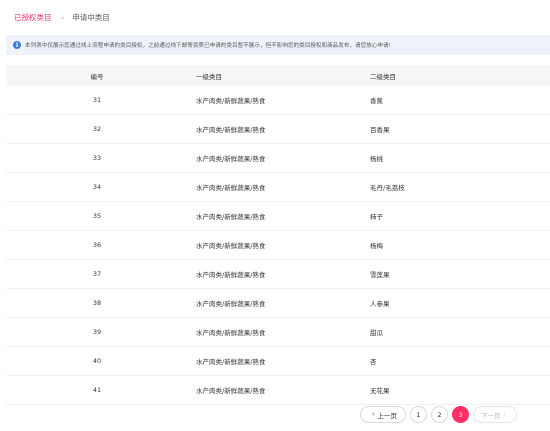 Image resolution: width=550 pixels, height=431 pixels. What do you see at coordinates (278, 361) in the screenshot?
I see `table-row: 40 水产肉类/新鲜蔬果/熟食 杏` at bounding box center [278, 361].